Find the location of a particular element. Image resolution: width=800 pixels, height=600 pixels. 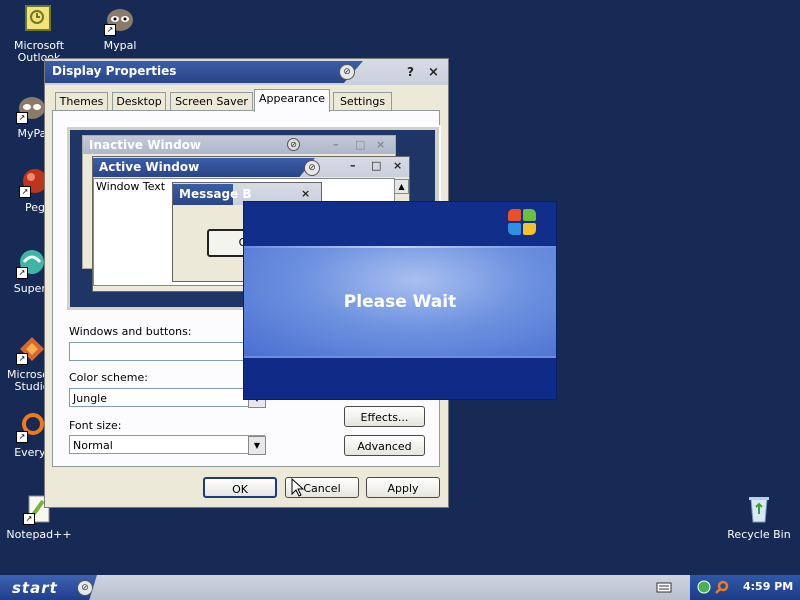

help-button: ? is located at coordinates (410, 72).